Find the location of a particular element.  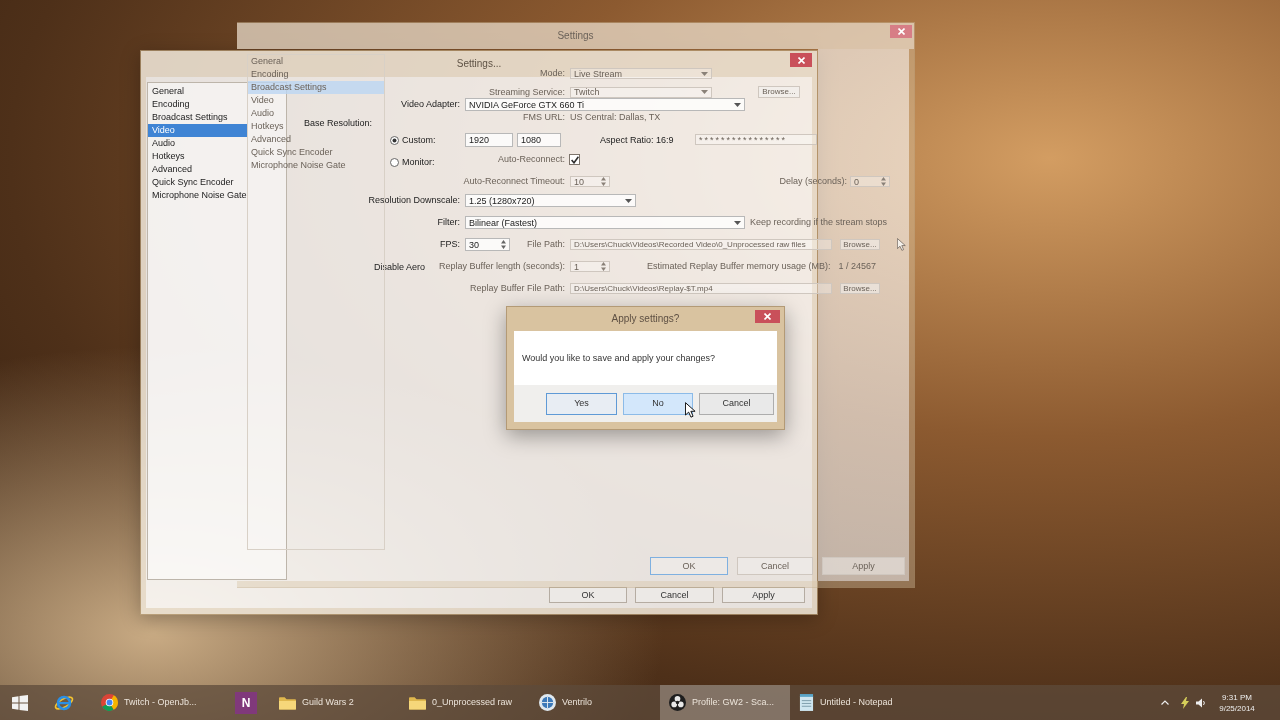

dropdown: Bilinear (Fastest) is located at coordinates (605, 222).